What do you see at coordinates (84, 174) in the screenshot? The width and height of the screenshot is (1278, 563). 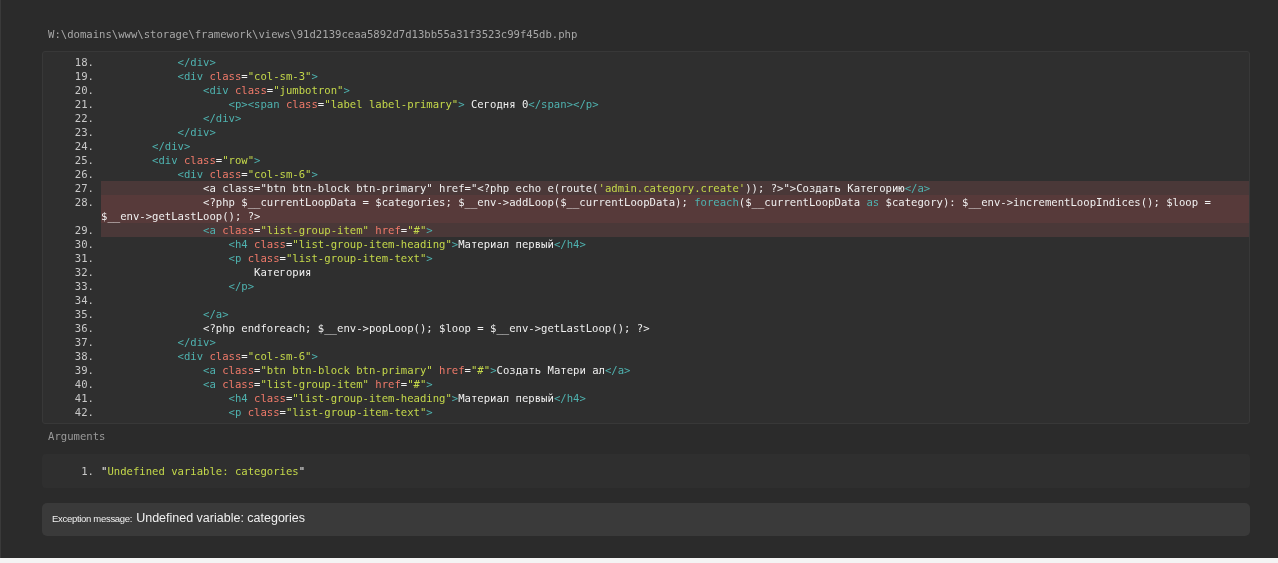 I see `line-number: 26.` at bounding box center [84, 174].